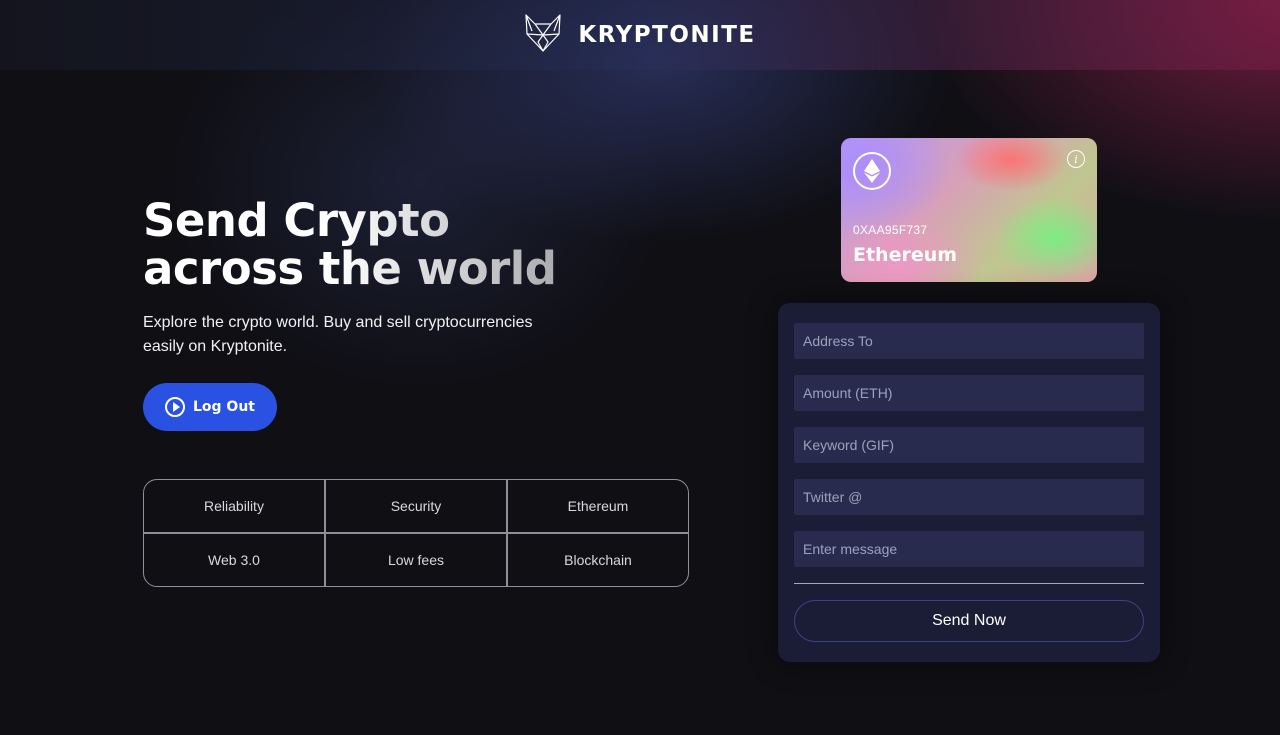 The image size is (1280, 735). What do you see at coordinates (598, 560) in the screenshot?
I see `feature-cell: Blockchain` at bounding box center [598, 560].